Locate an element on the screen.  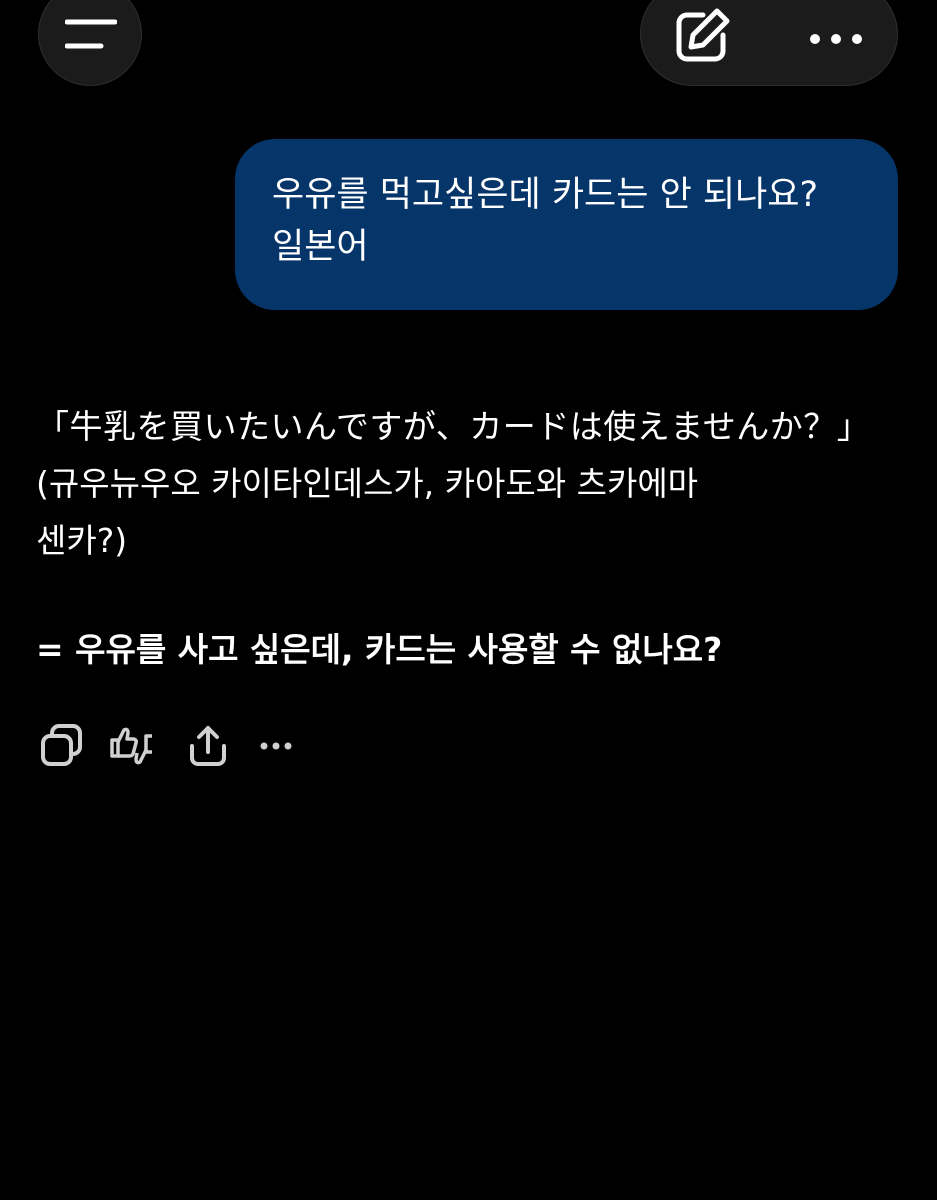
japanese-sentence: 「牛乳を買いたいんですが、カードは使えませんか？」 is located at coordinates (453, 426).